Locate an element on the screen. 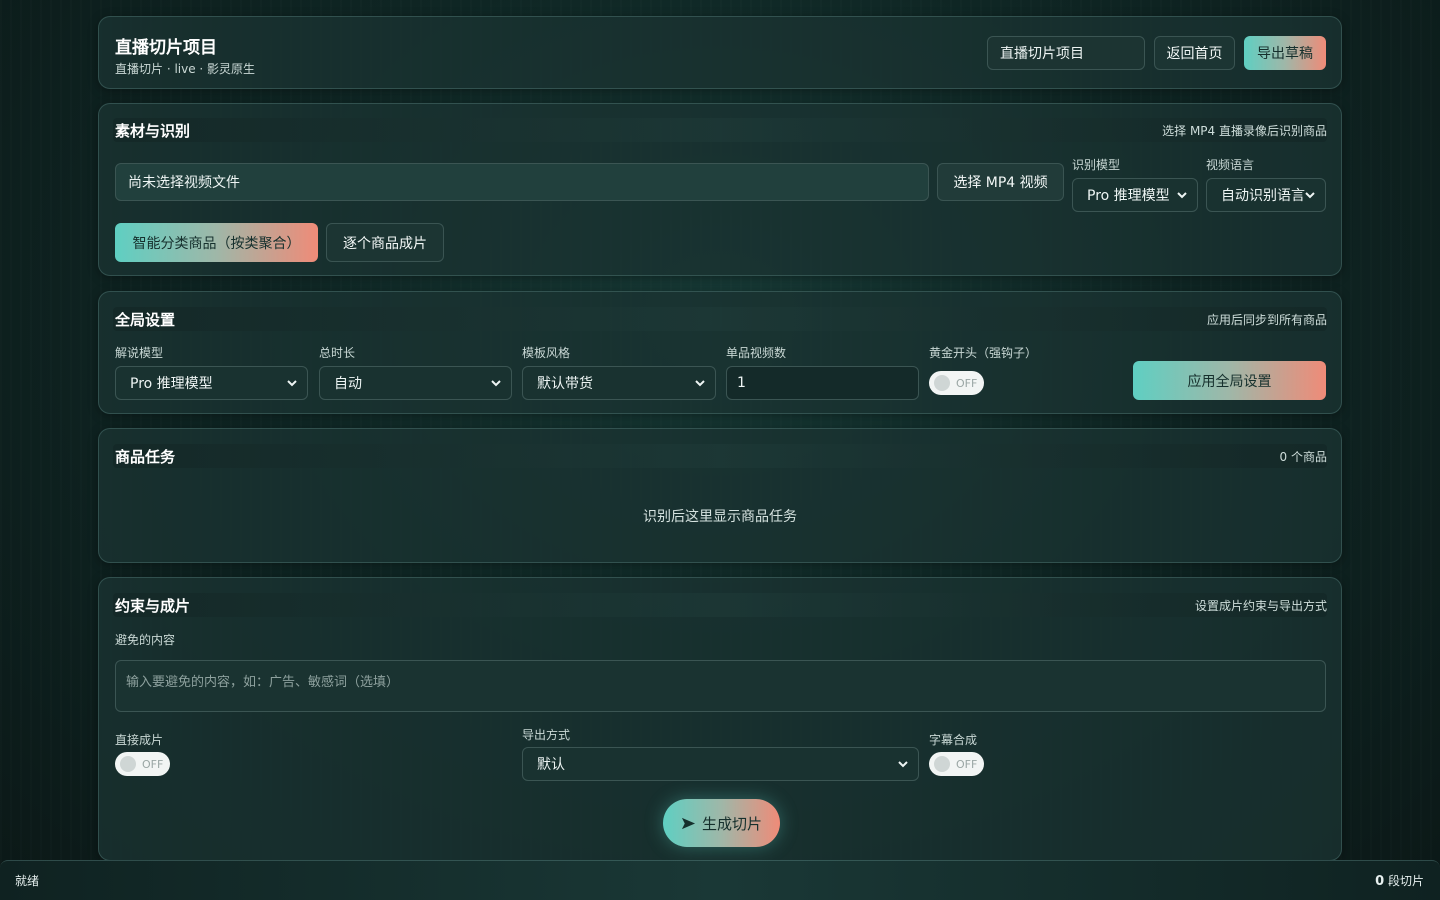 Image resolution: width=1440 pixels, height=900 pixels. clip-count: 0 段切片 is located at coordinates (1399, 880).